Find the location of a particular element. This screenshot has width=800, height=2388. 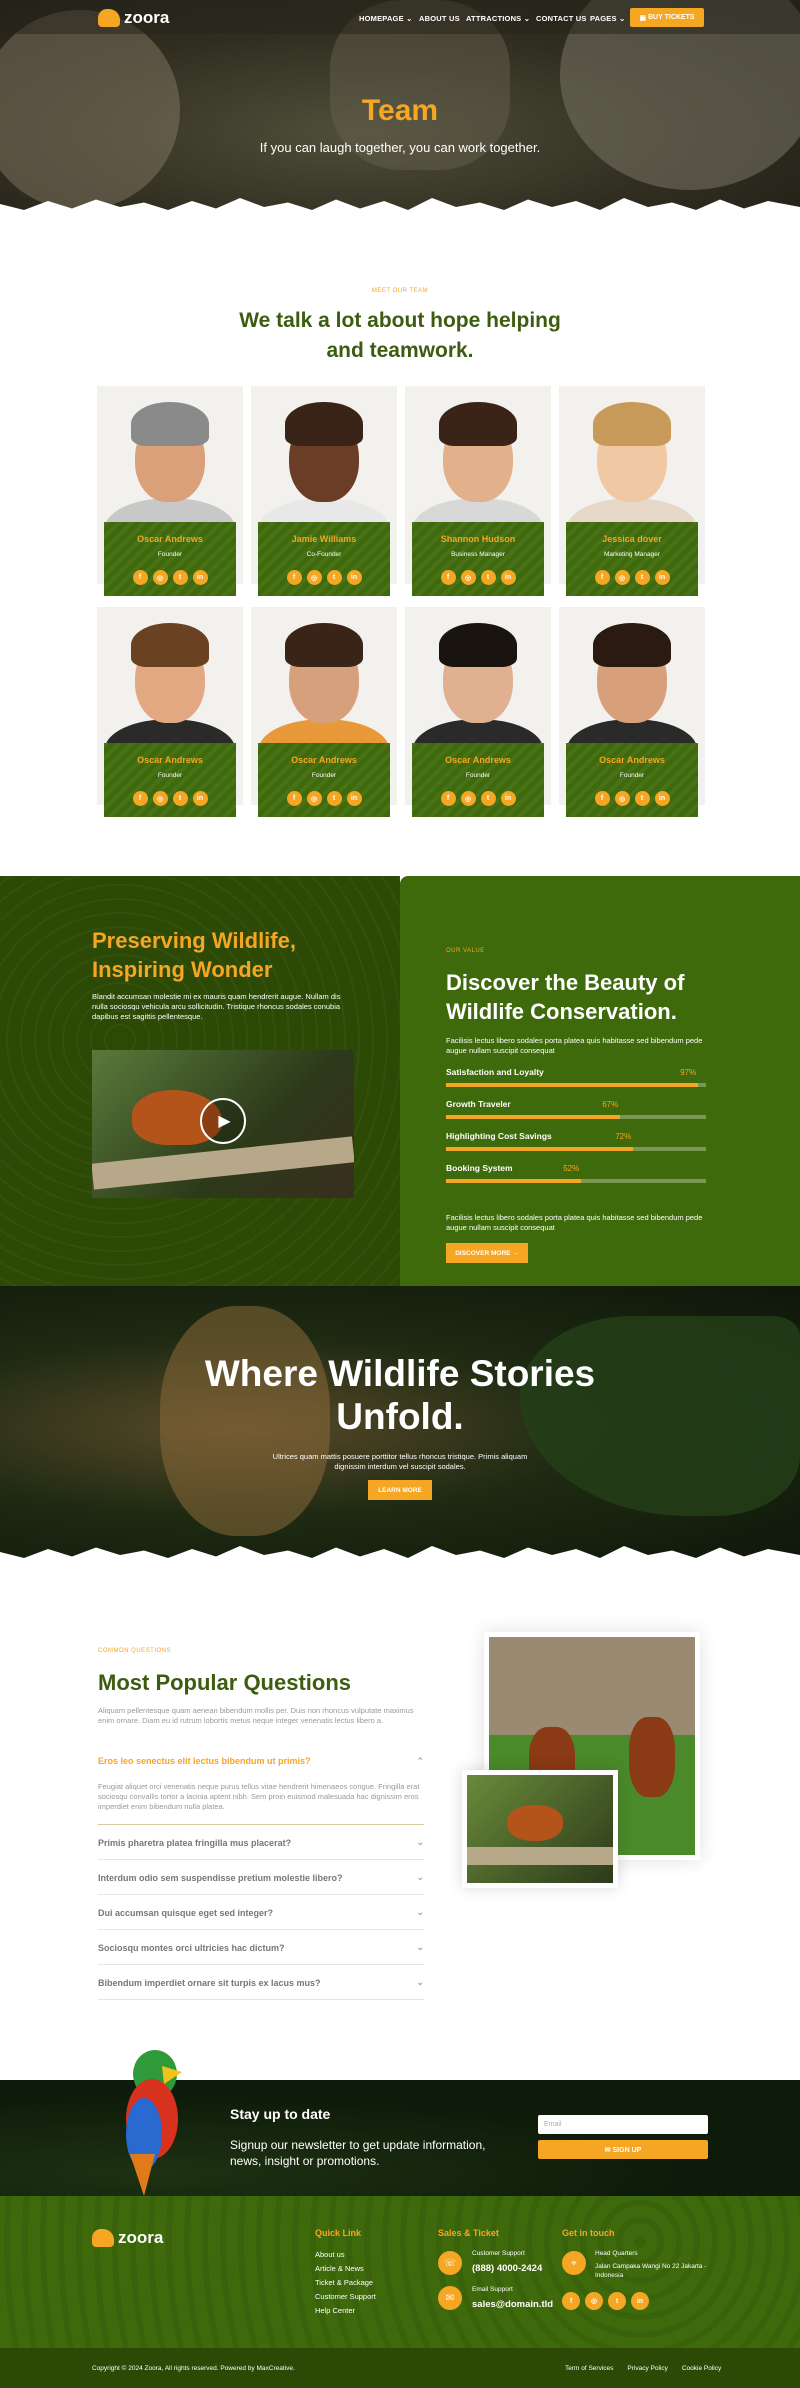

bar-percent: 52% is located at coordinates (571, 1168).